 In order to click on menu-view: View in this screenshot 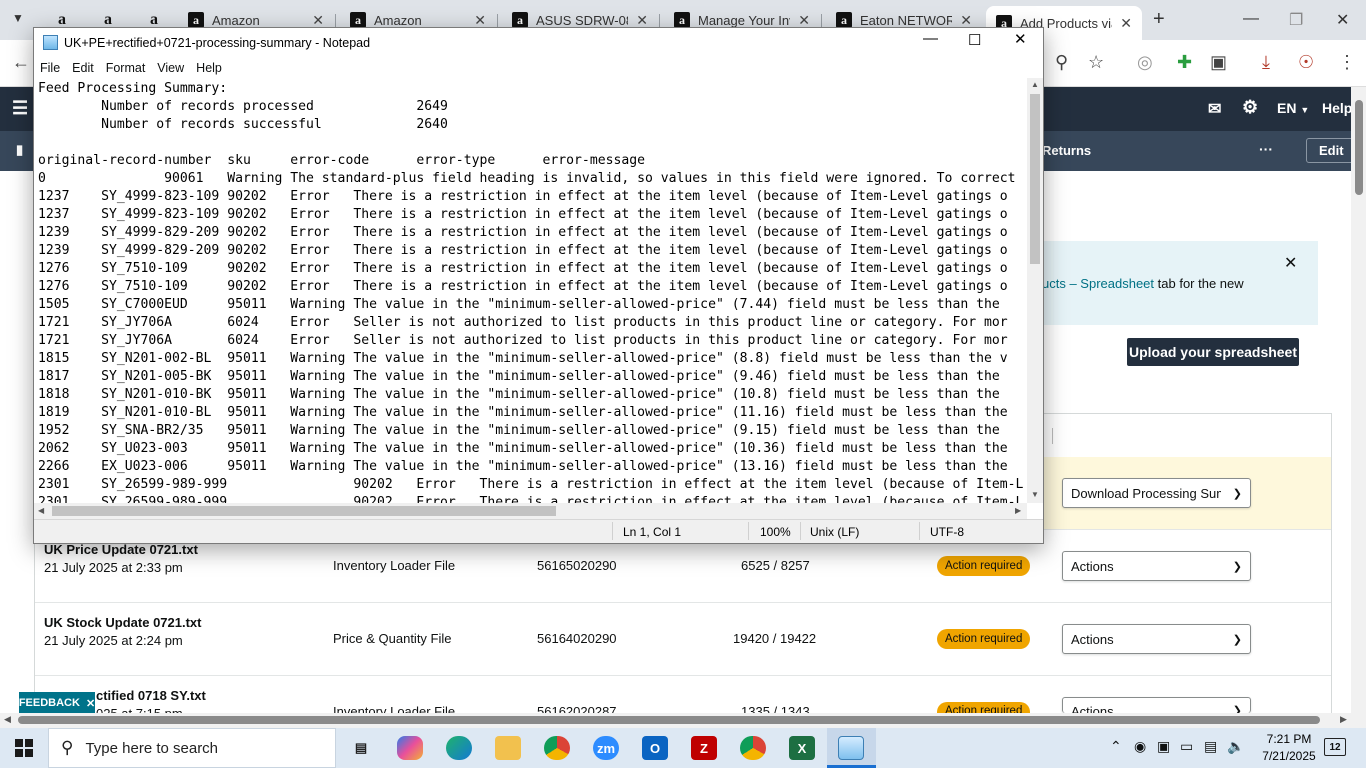, I will do `click(170, 68)`.